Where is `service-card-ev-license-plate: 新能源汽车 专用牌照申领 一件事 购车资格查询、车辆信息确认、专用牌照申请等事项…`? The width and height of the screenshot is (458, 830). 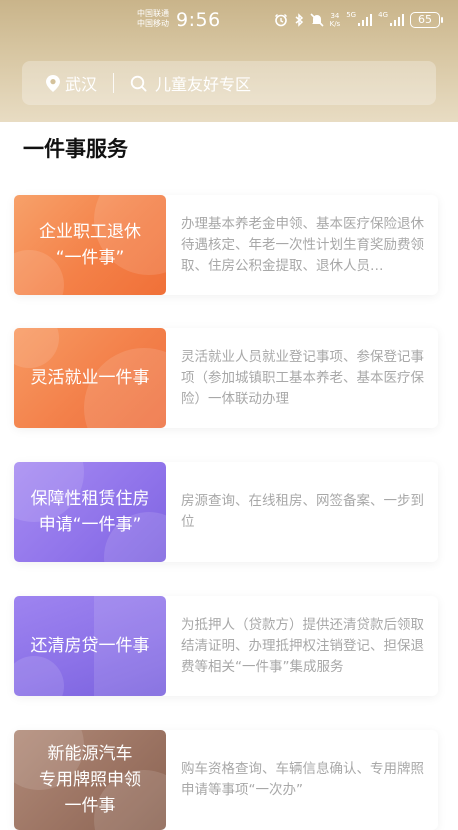 service-card-ev-license-plate: 新能源汽车 专用牌照申领 一件事 购车资格查询、车辆信息确认、专用牌照申请等事项… is located at coordinates (226, 780).